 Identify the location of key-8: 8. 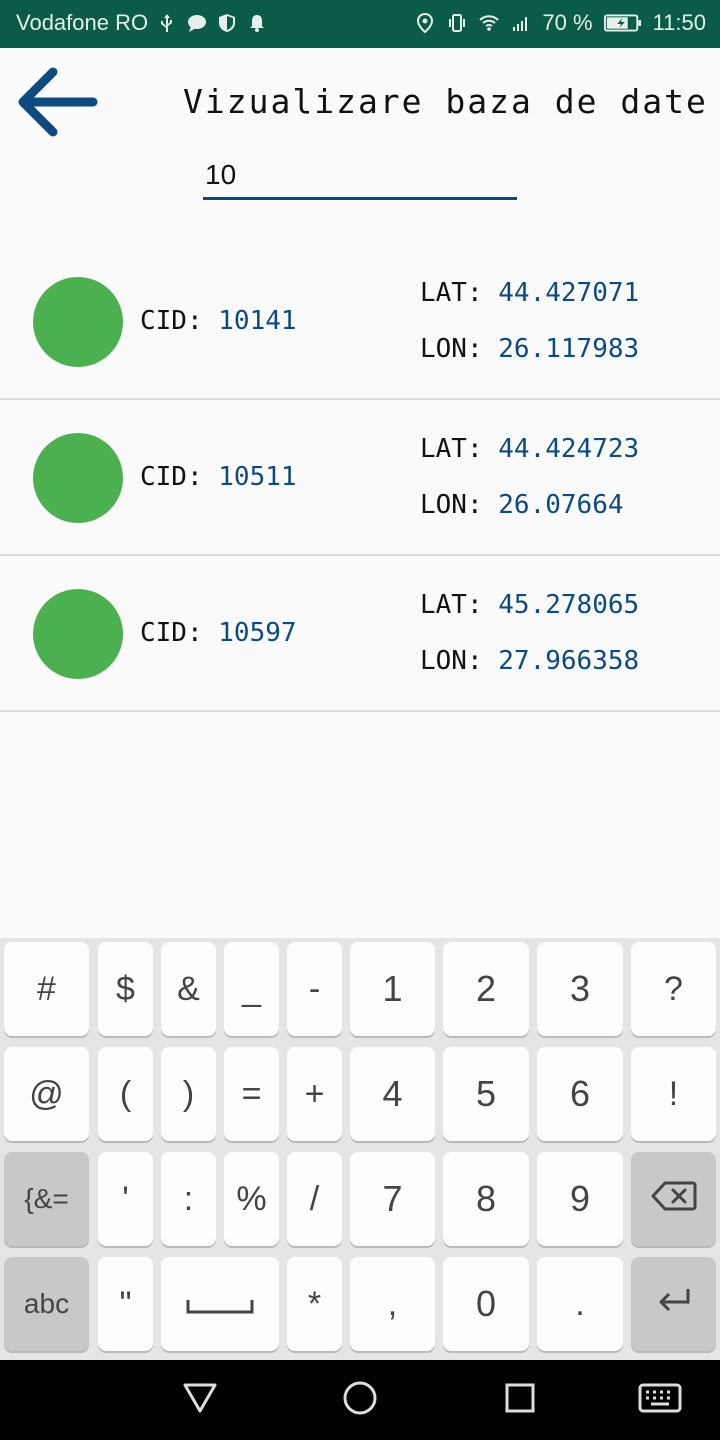
(486, 1199).